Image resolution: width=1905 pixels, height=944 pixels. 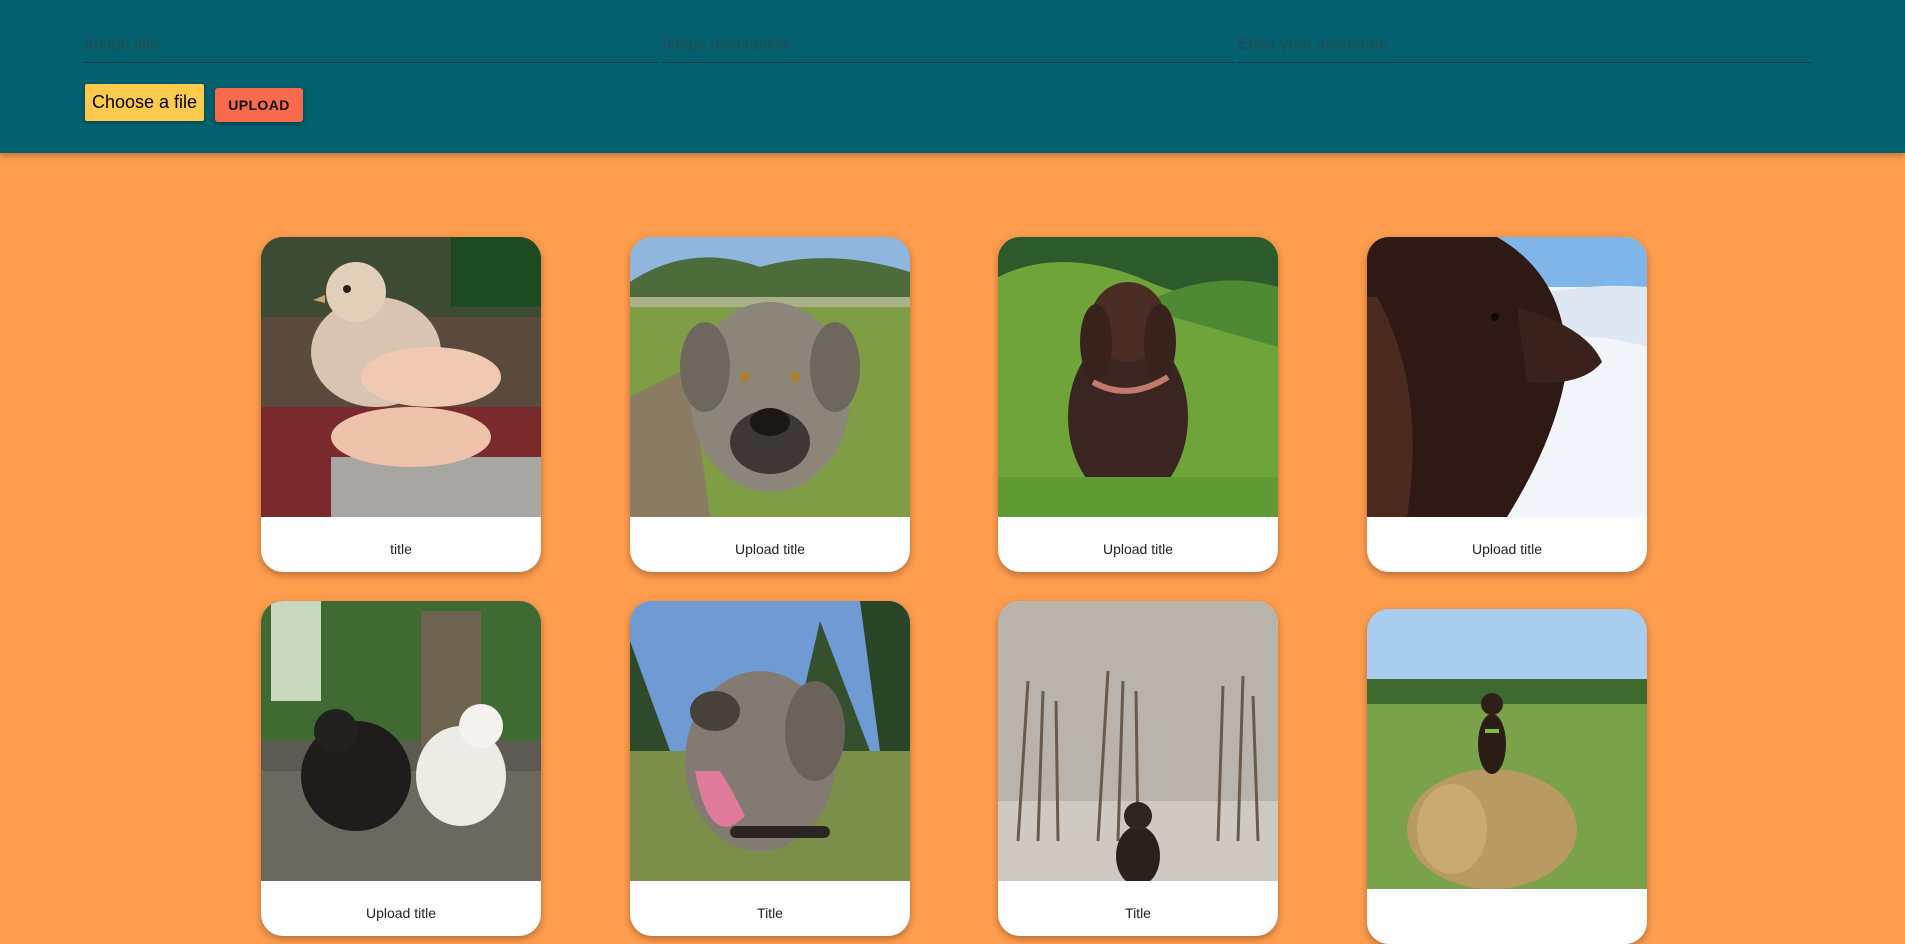 I want to click on choose-file-button: Choose a file, so click(x=144, y=102).